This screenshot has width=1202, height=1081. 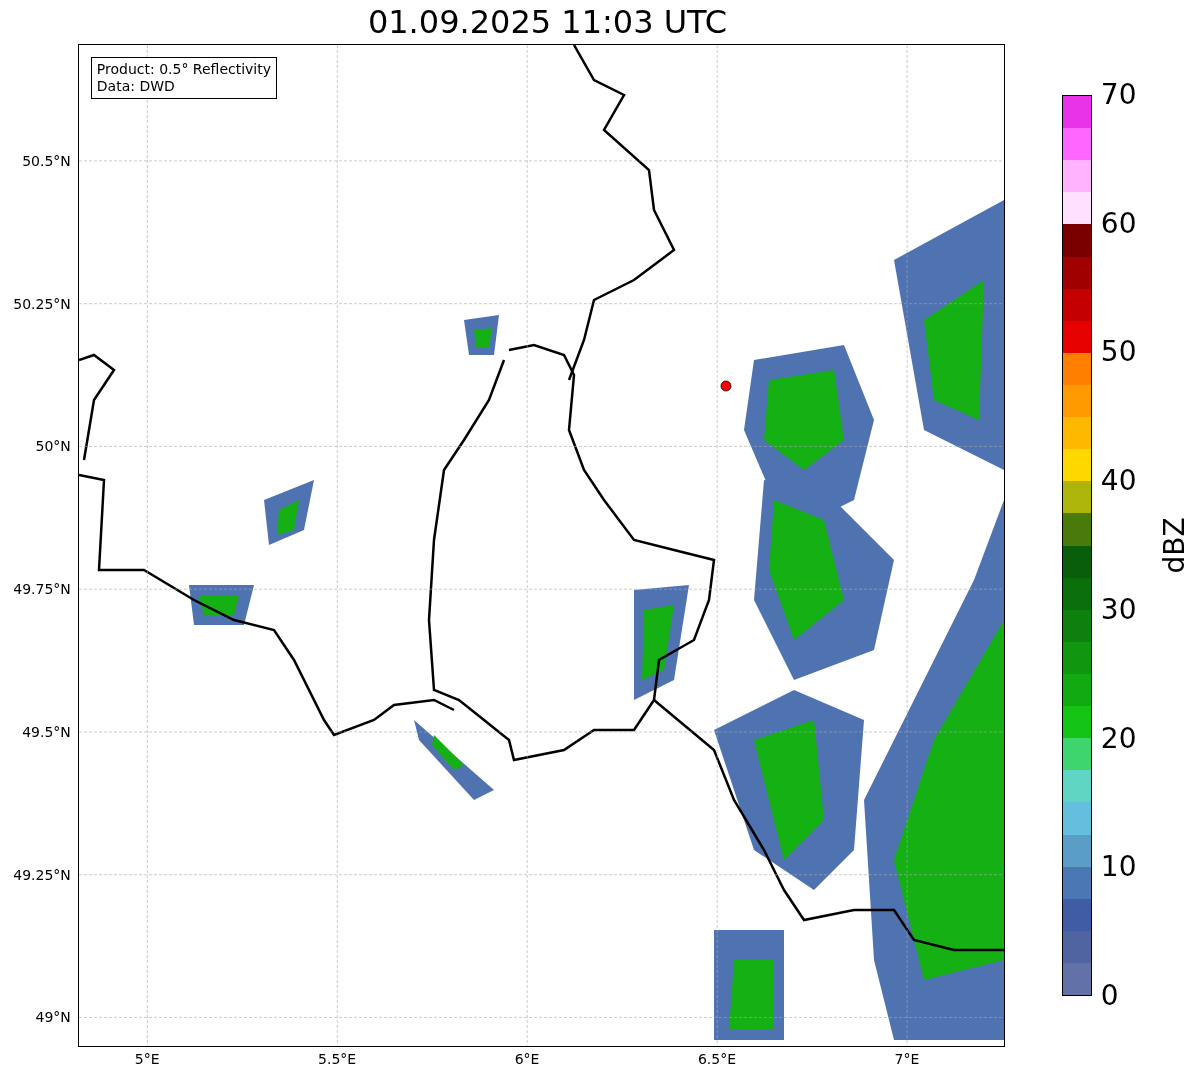 What do you see at coordinates (46, 160) in the screenshot?
I see `latitude-label: 50.5°N` at bounding box center [46, 160].